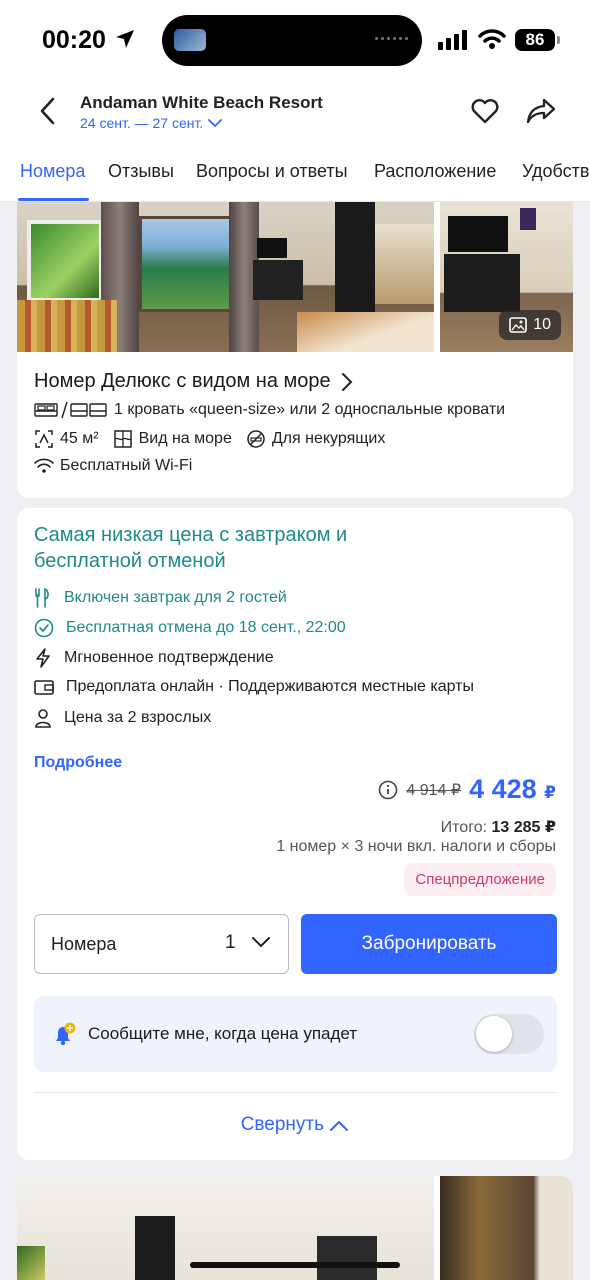 This screenshot has height=1280, width=590. Describe the element at coordinates (138, 717) in the screenshot. I see `feature-guests-text: Цена за 2 взрослых` at that location.